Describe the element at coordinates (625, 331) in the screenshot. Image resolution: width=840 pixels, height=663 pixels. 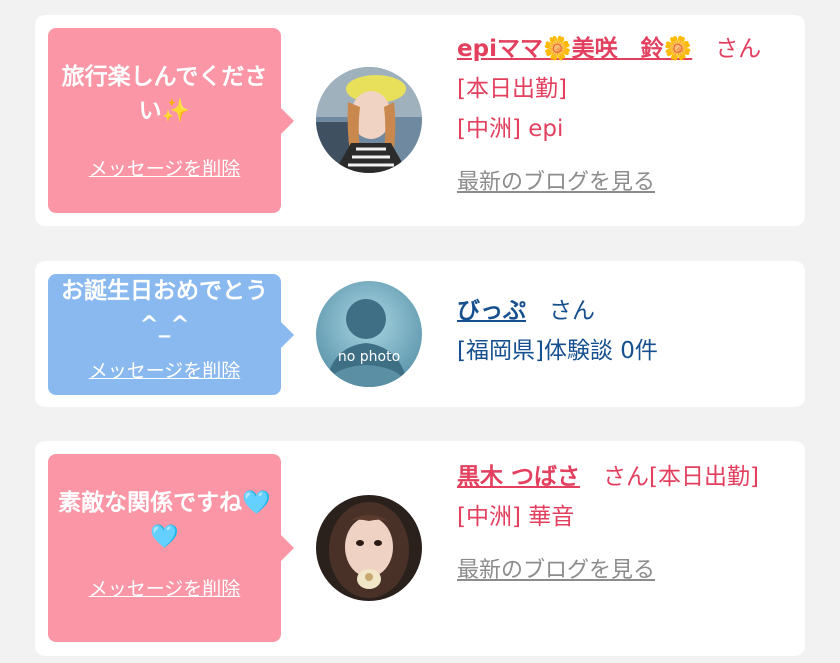
I see `user-info: びっぷ さん [福岡県]体験談 0件` at that location.